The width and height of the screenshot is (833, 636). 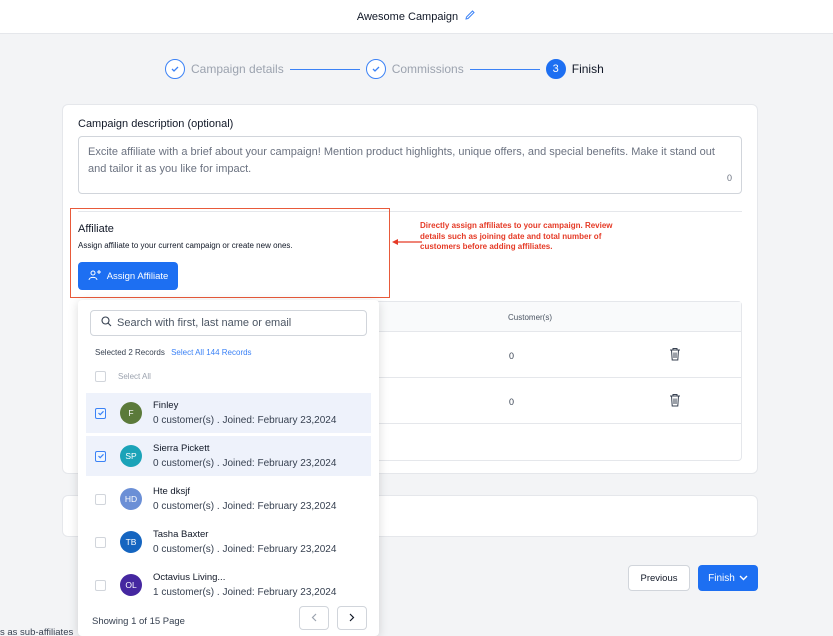 I want to click on top-bar: Awesome Campaign, so click(x=416, y=17).